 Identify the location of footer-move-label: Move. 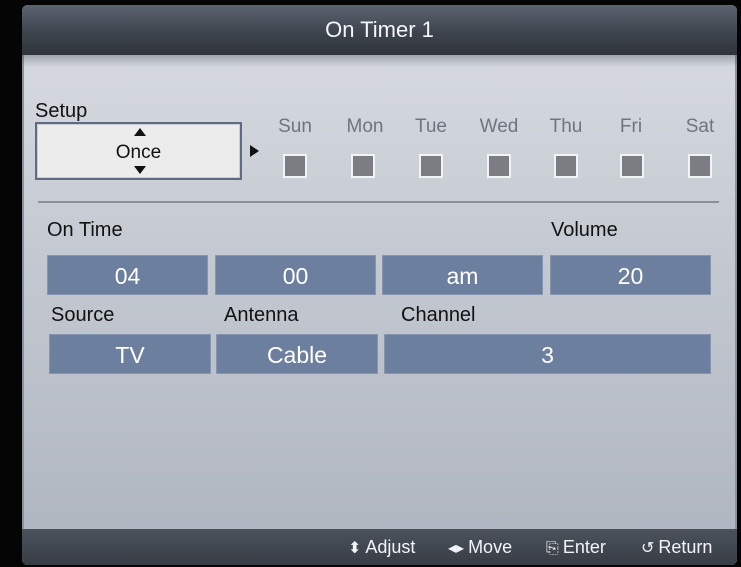
(490, 547).